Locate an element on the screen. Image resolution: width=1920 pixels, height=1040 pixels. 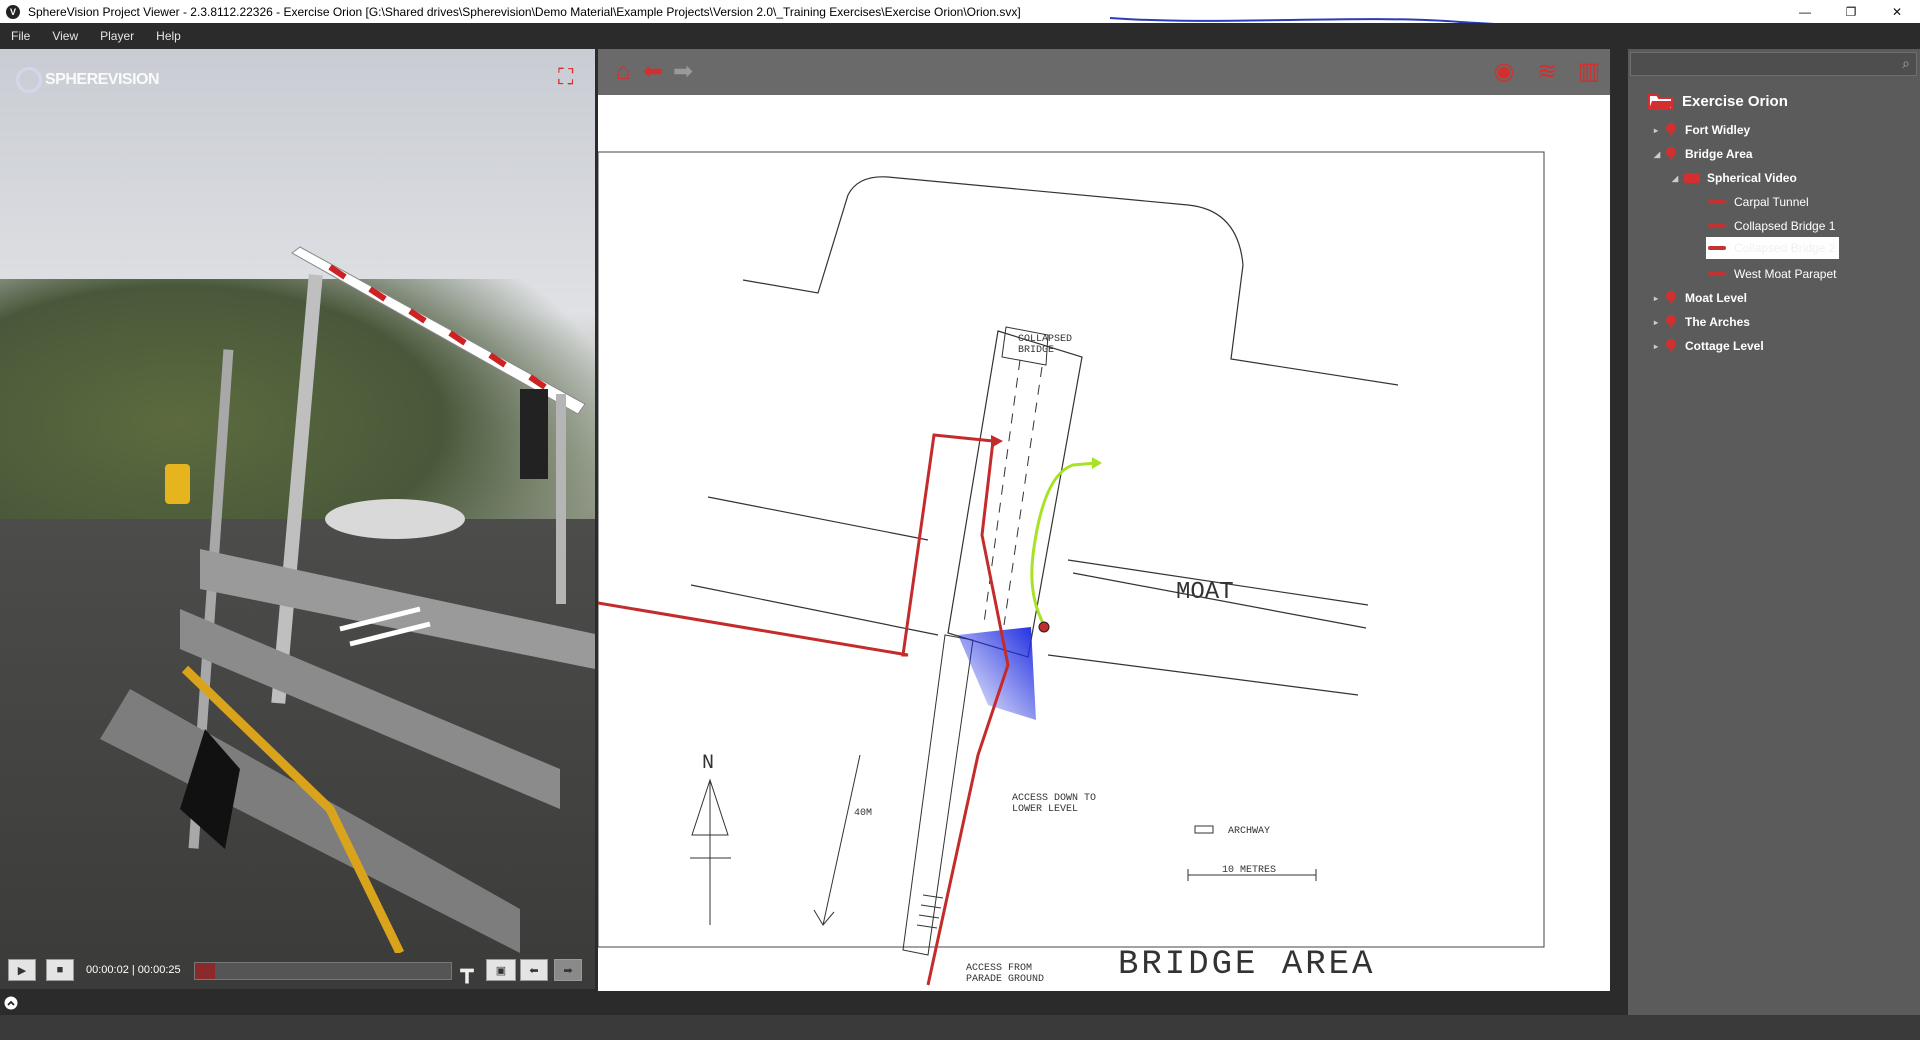
view-cone is located at coordinates (997, 673).